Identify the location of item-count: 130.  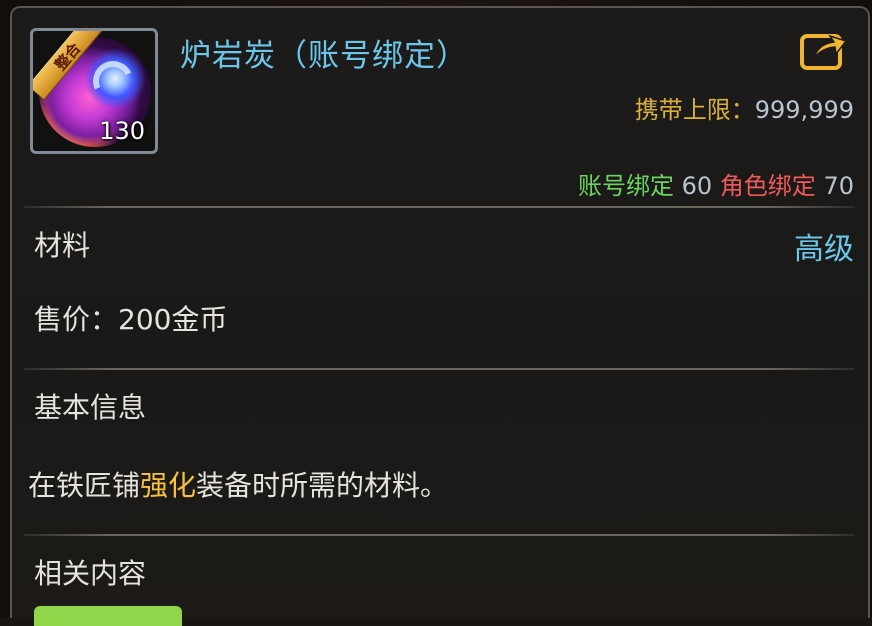
(122, 131).